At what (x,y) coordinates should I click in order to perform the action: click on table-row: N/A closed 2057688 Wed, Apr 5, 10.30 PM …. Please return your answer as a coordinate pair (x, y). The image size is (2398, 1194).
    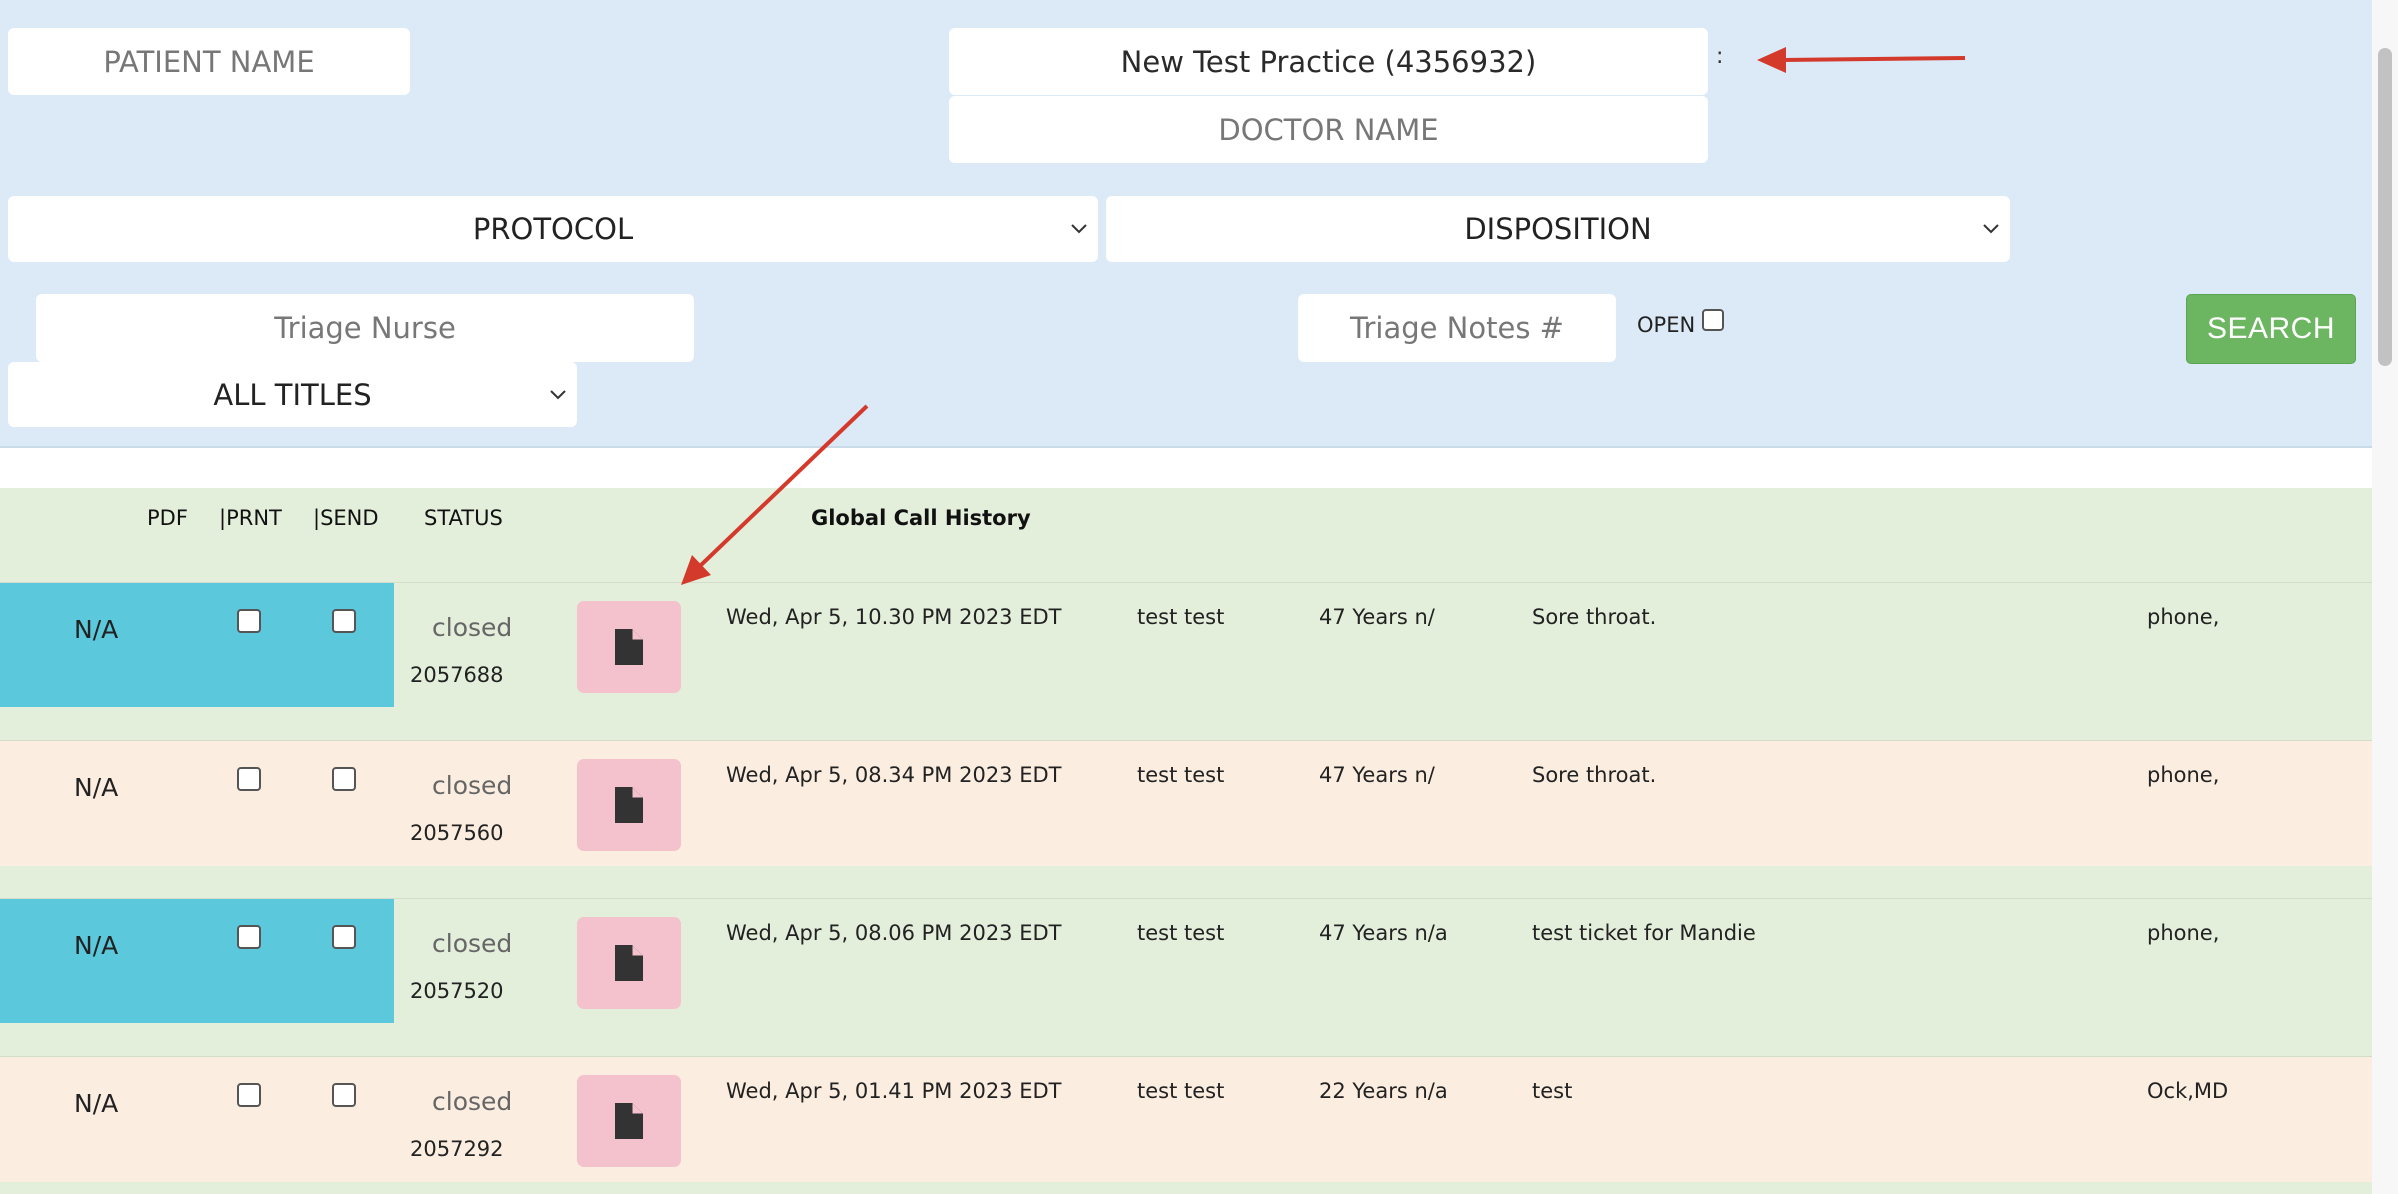
    Looking at the image, I should click on (1186, 661).